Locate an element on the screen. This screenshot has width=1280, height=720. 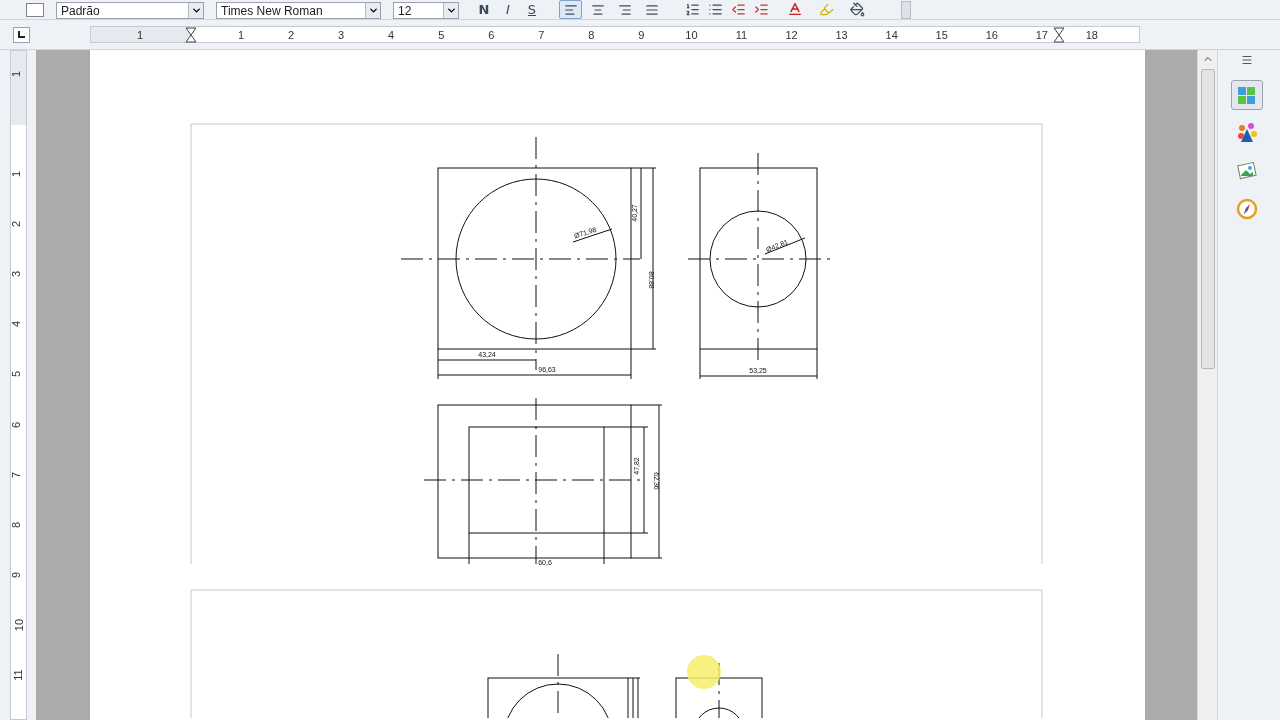
ruler-number: 15 is located at coordinates (941, 35).